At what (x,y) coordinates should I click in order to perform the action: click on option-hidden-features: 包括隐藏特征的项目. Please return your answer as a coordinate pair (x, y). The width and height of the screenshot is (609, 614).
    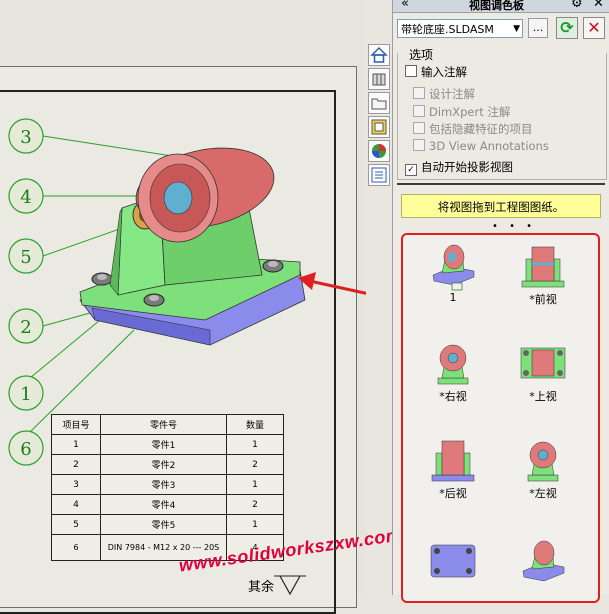
    Looking at the image, I should click on (473, 129).